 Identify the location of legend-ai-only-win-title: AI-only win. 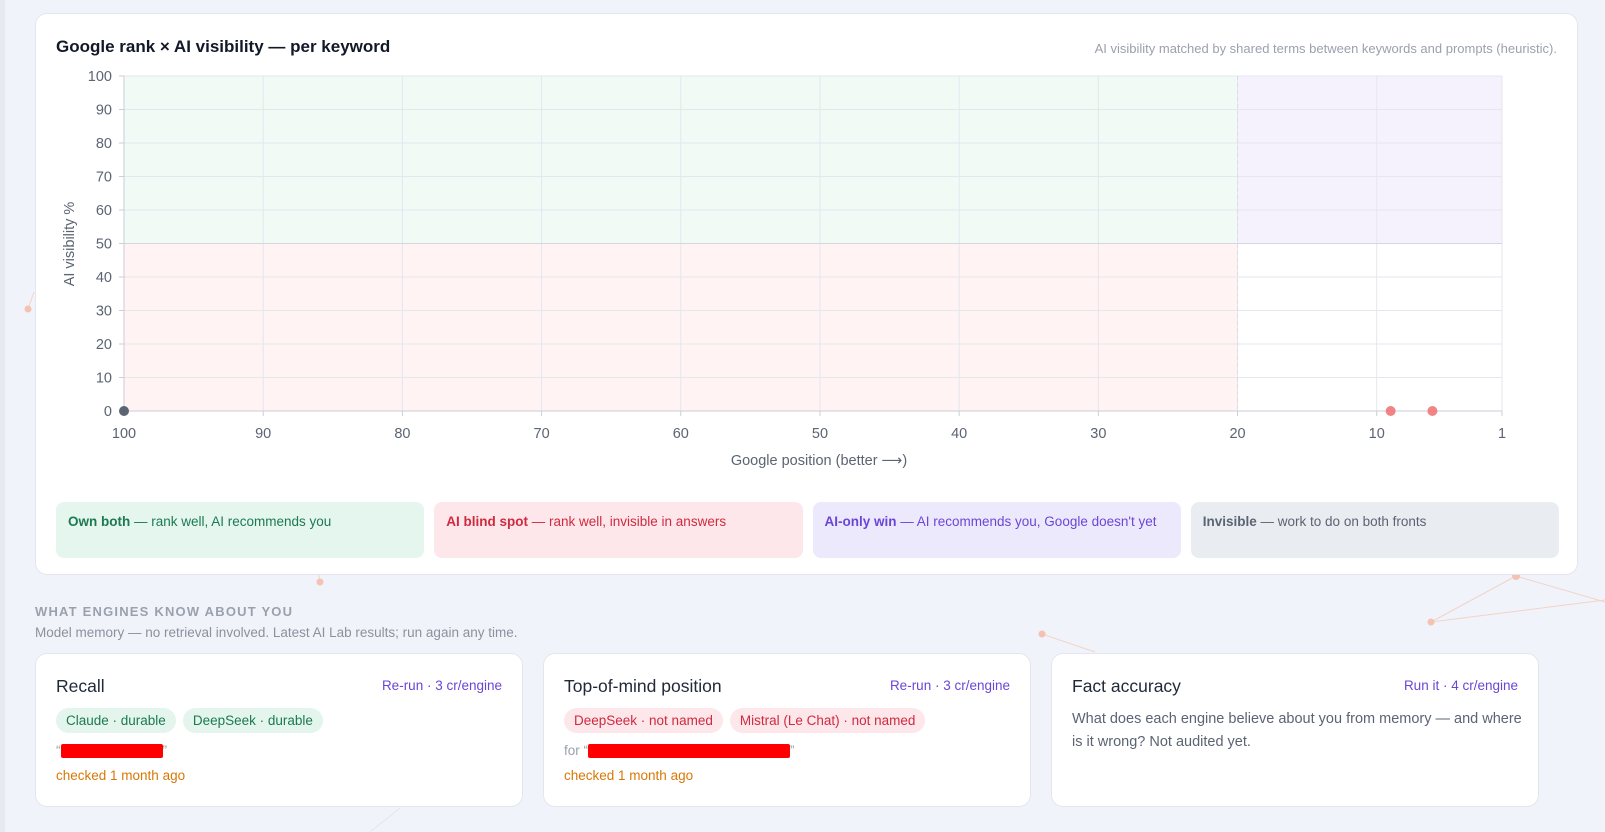
(860, 521).